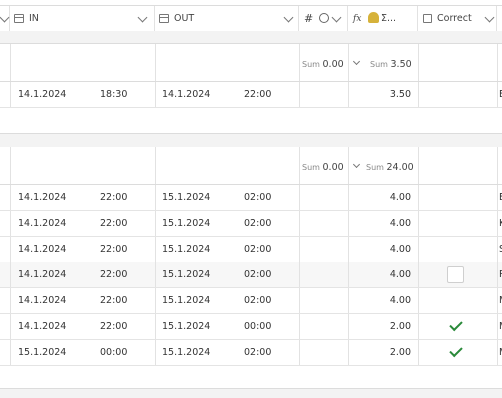  What do you see at coordinates (251, 166) in the screenshot?
I see `group-summary-row: Sum 0.00 Sum 24.00` at bounding box center [251, 166].